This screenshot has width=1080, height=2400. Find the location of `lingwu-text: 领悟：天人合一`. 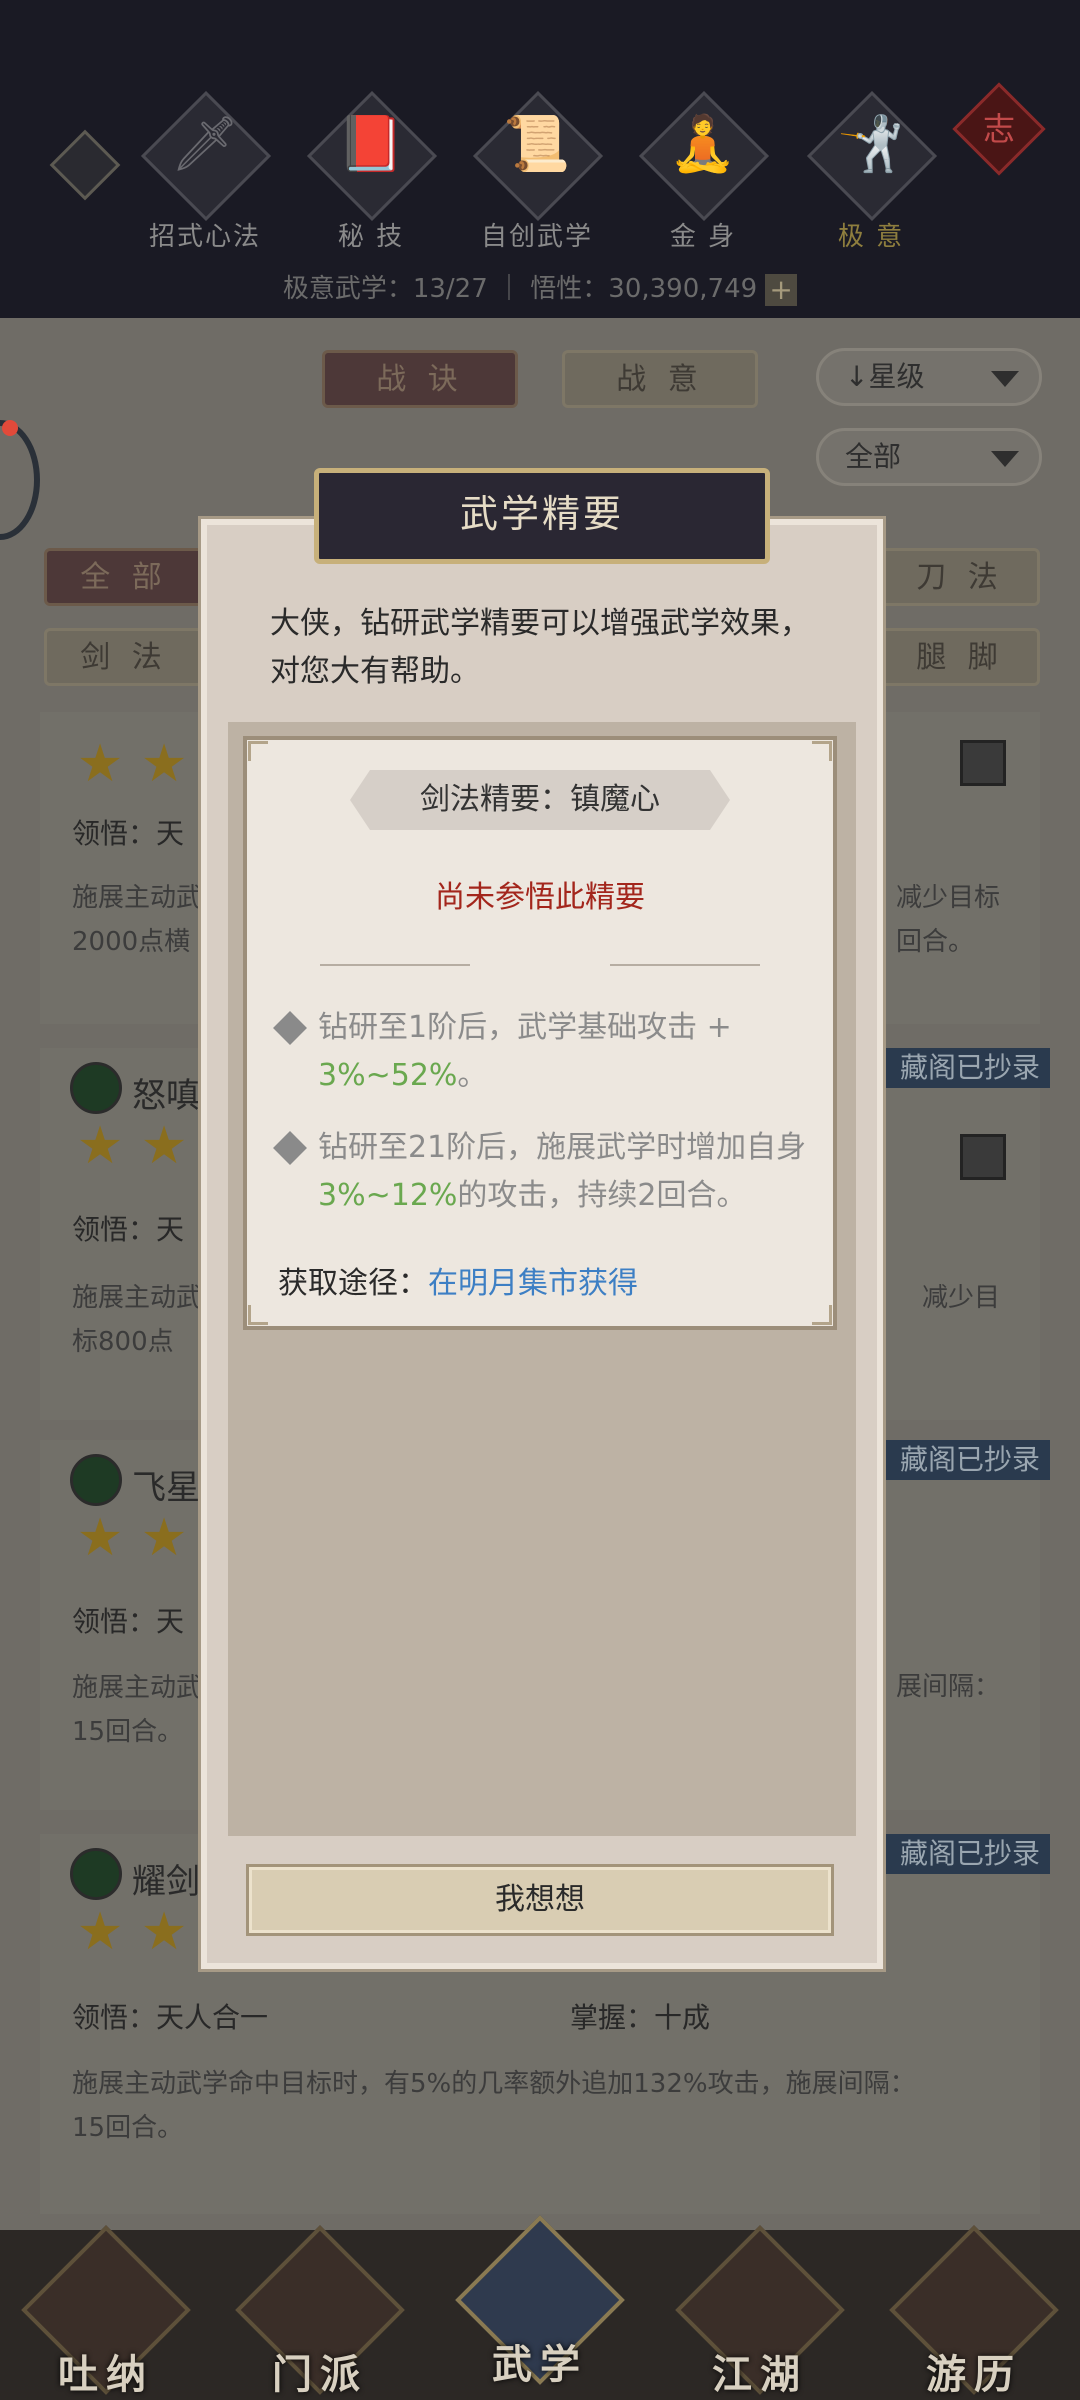

lingwu-text: 领悟：天人合一 is located at coordinates (170, 2017).